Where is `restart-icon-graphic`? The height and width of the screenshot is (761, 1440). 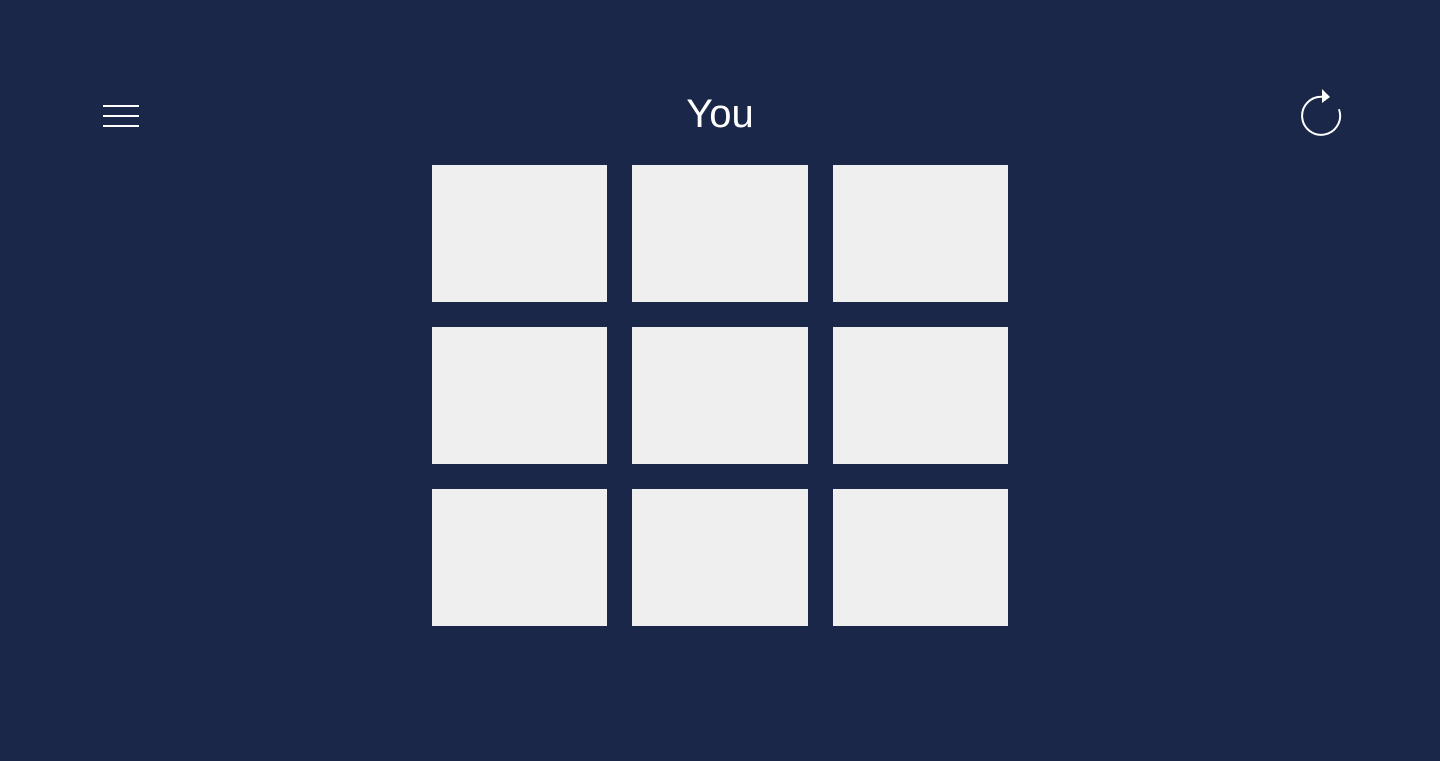
restart-icon-graphic is located at coordinates (1321, 112).